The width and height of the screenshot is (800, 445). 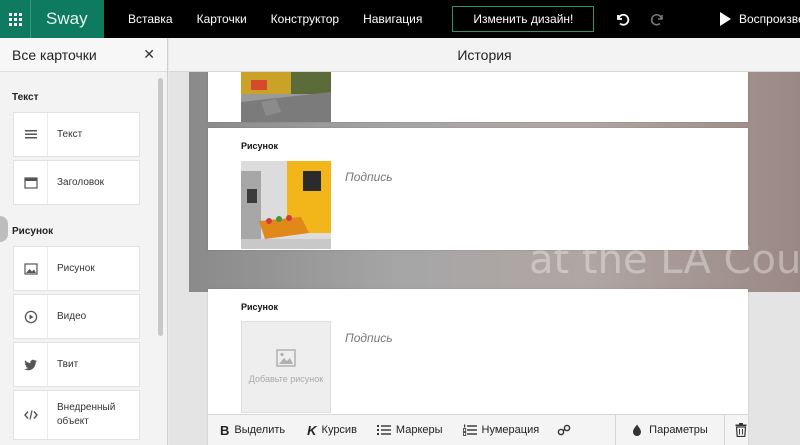 What do you see at coordinates (149, 54) in the screenshot?
I see `close-icon: ✕` at bounding box center [149, 54].